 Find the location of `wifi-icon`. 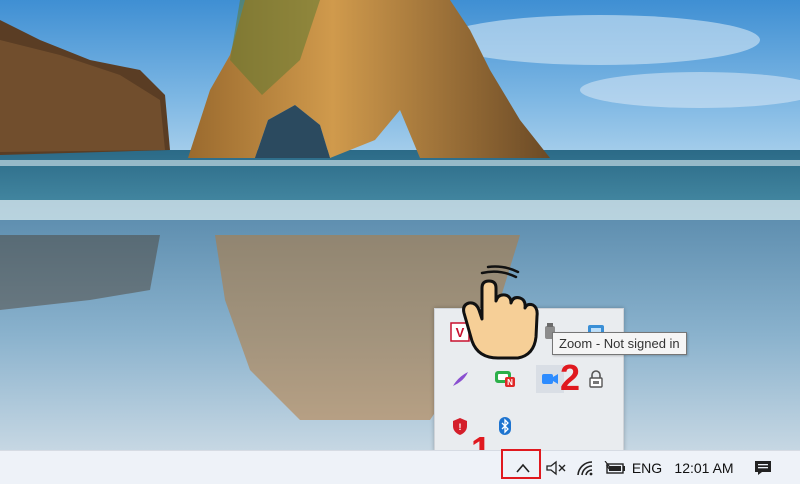

wifi-icon is located at coordinates (585, 467).